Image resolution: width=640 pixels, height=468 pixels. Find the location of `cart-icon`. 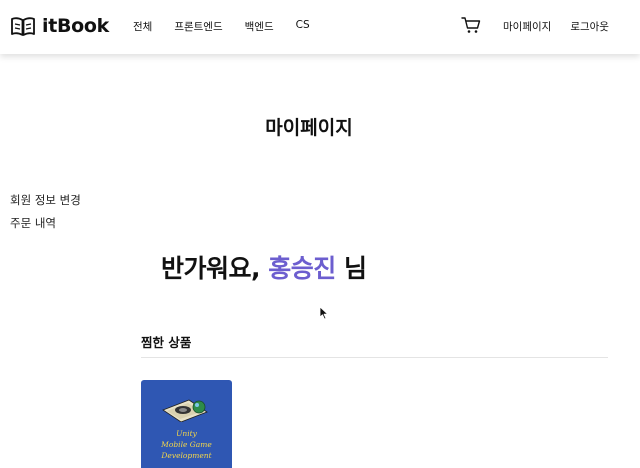

cart-icon is located at coordinates (471, 25).